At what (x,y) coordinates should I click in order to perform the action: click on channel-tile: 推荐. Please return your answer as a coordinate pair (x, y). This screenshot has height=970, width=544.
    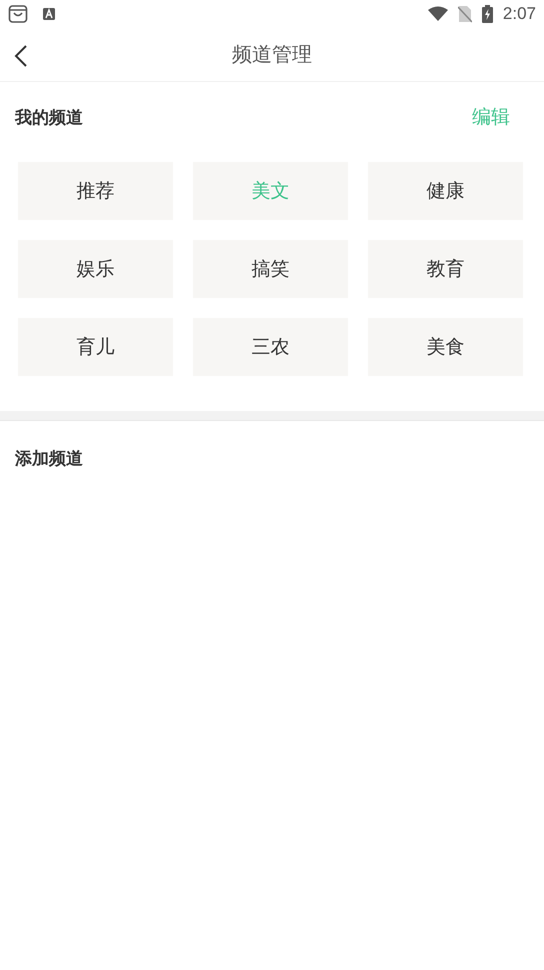
    Looking at the image, I should click on (95, 191).